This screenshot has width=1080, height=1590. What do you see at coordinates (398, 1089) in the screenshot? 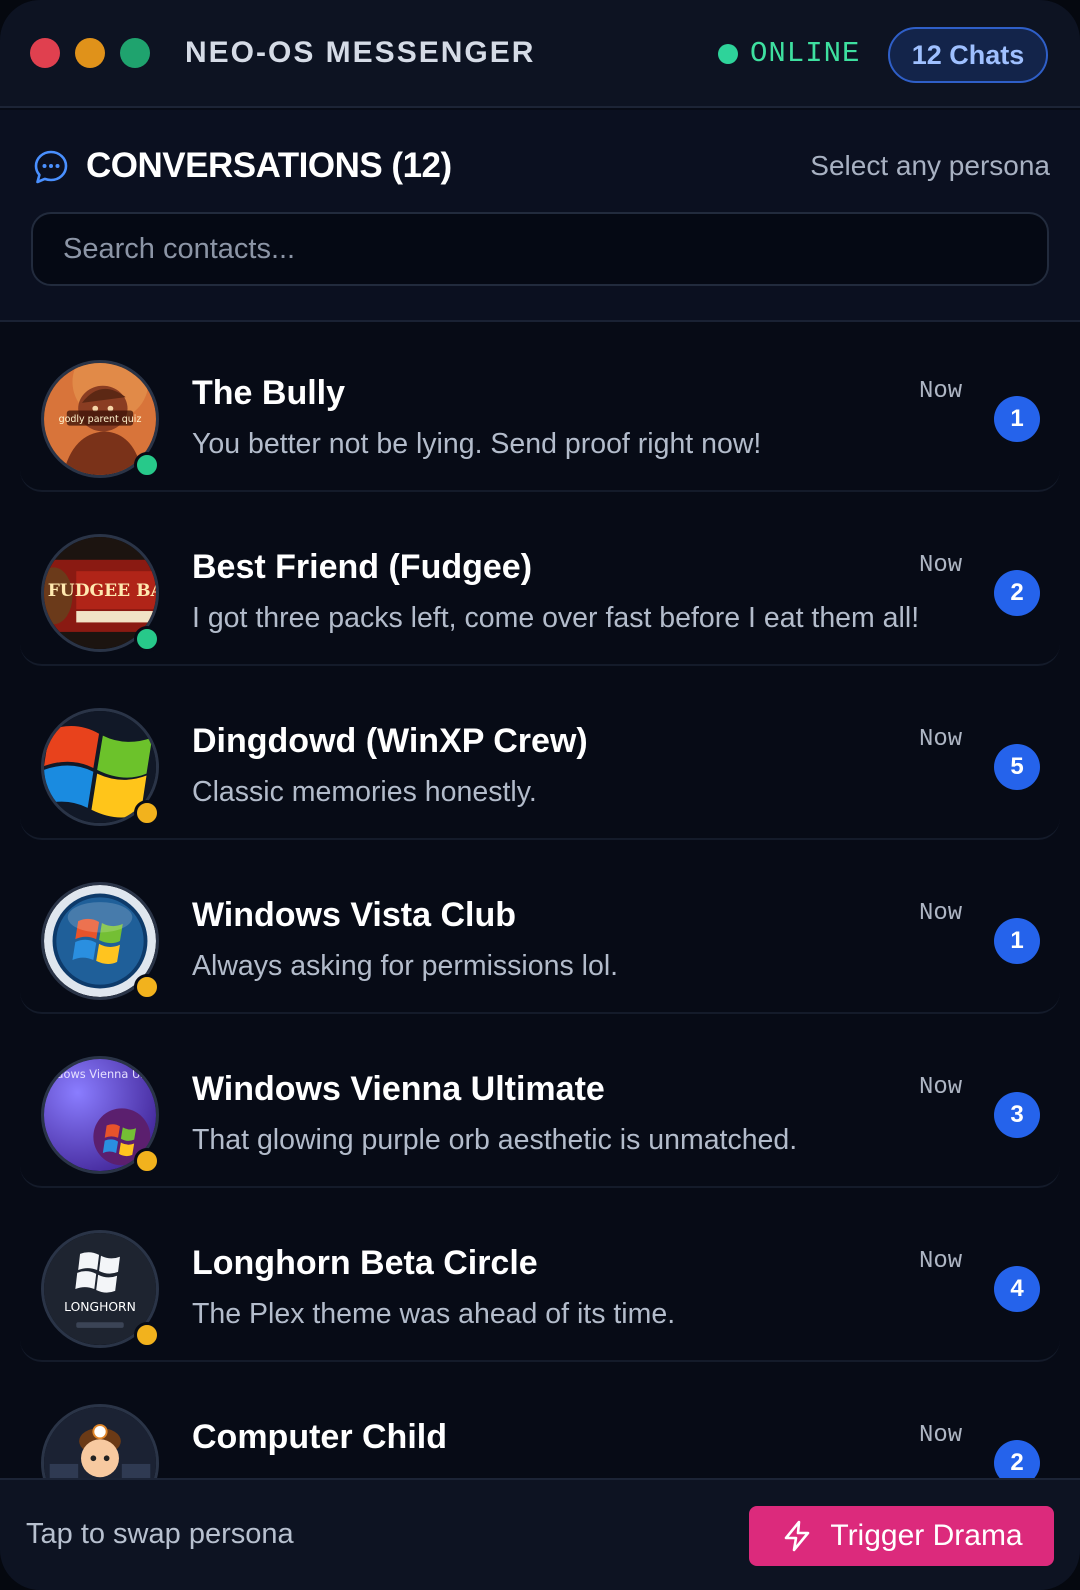
I see `contact-name: Windows Vienna Ultimate` at bounding box center [398, 1089].